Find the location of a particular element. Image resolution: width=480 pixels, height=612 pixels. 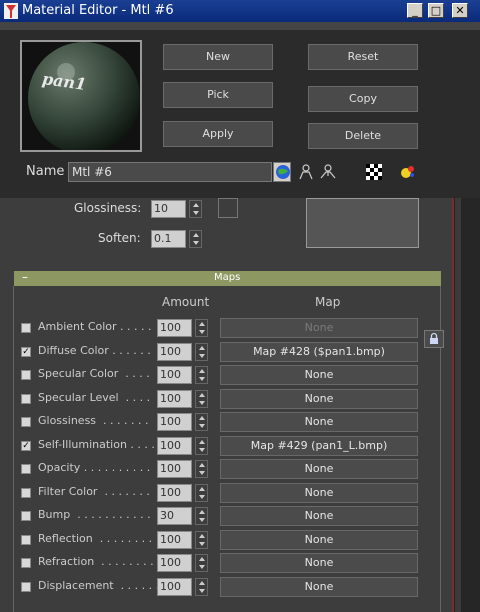

sample-sphere is located at coordinates (81, 98).